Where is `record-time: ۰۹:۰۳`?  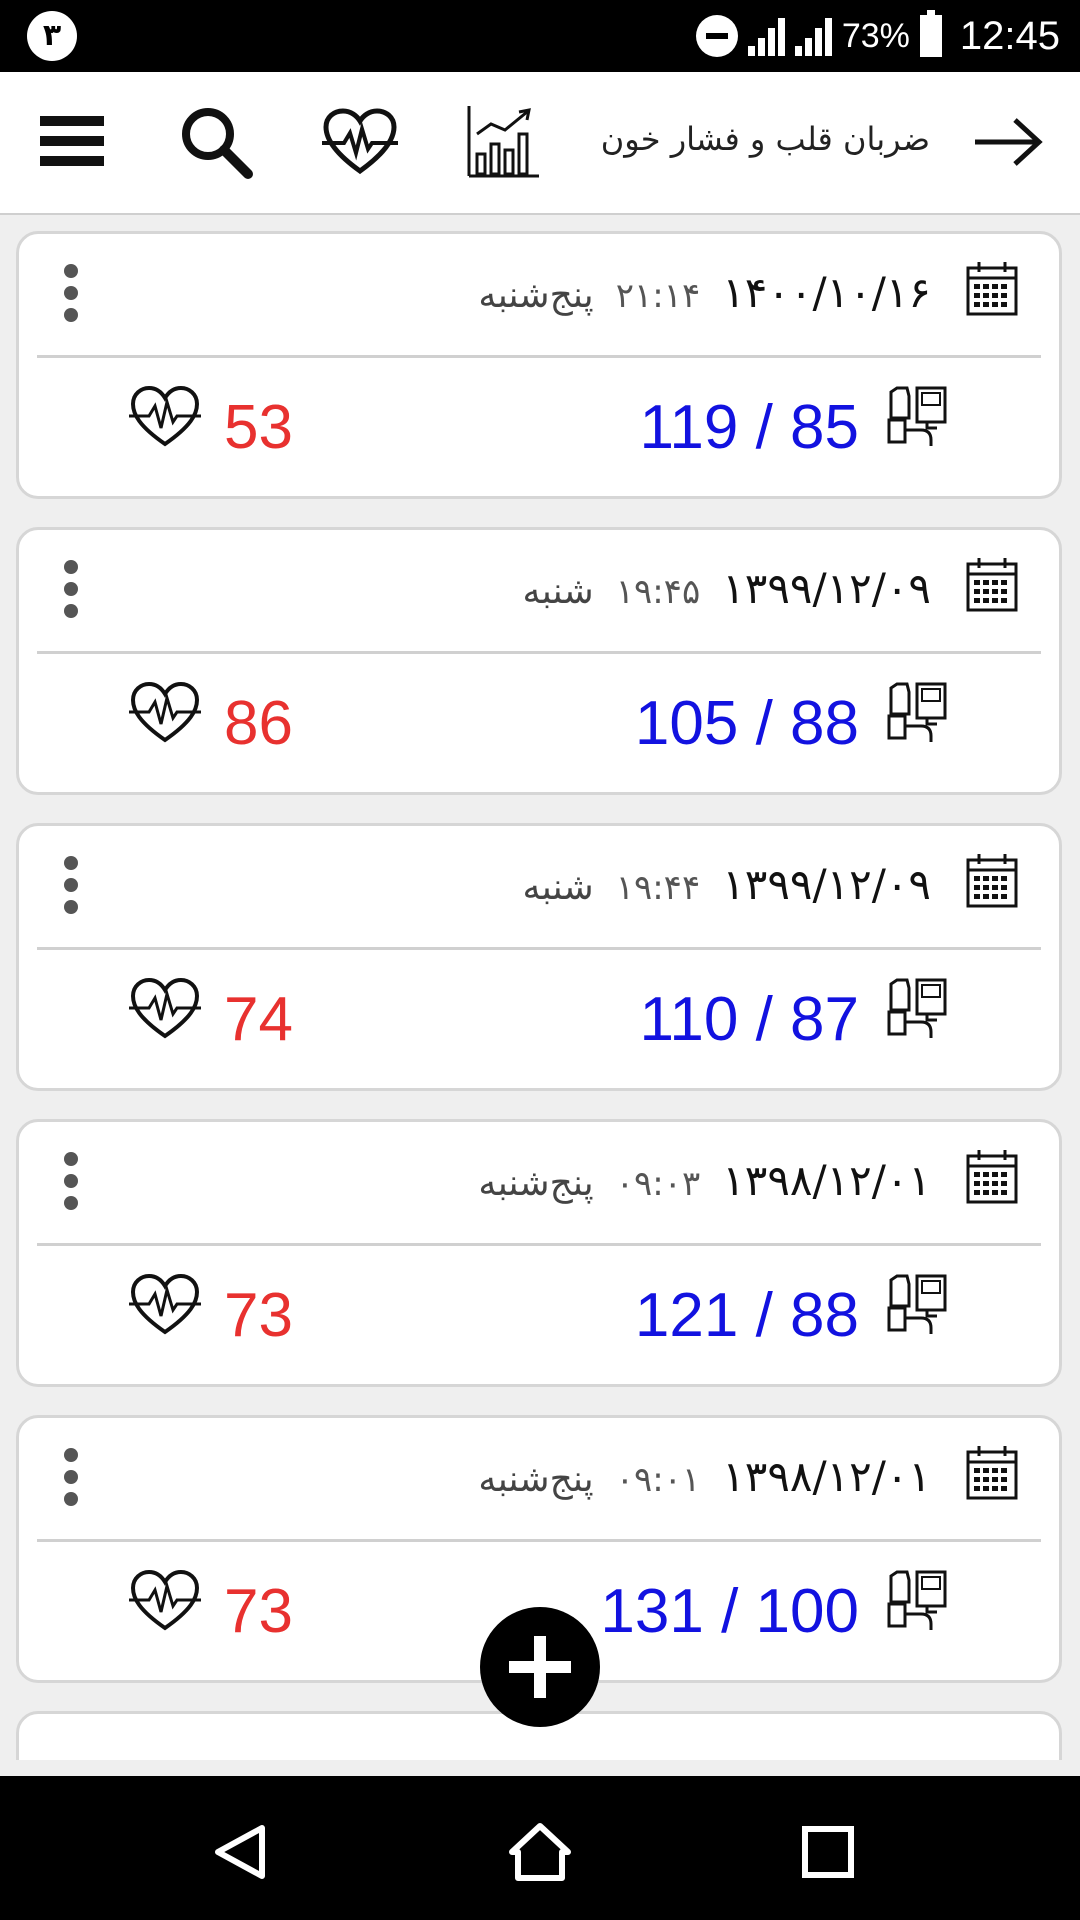
record-time: ۰۹:۰۳ is located at coordinates (658, 1184).